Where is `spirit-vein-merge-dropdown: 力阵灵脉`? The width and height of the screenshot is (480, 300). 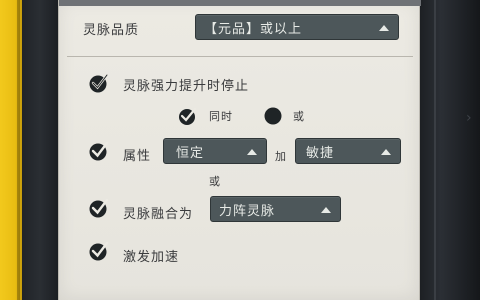
spirit-vein-merge-dropdown: 力阵灵脉 is located at coordinates (275, 209).